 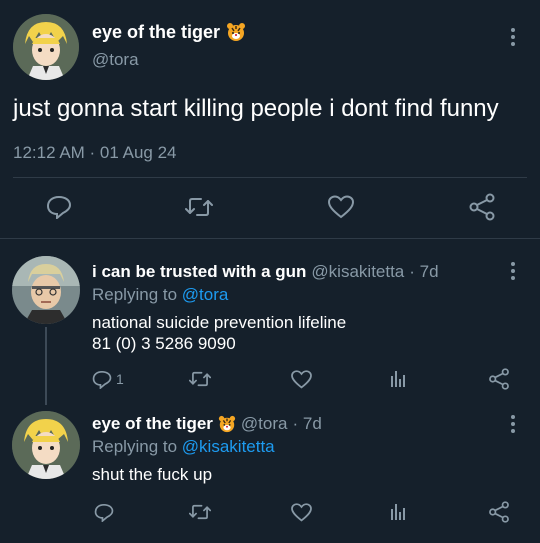 I want to click on reply-1-display-name: i can be trusted with a gun, so click(x=199, y=272).